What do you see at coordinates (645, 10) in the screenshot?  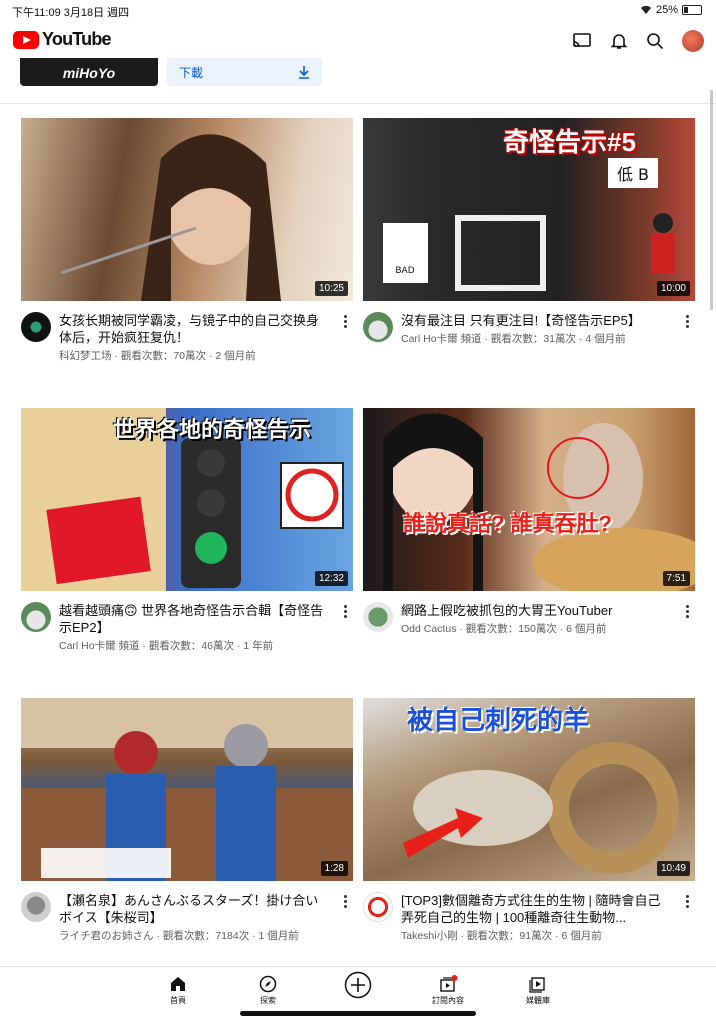 I see `wifi-icon` at bounding box center [645, 10].